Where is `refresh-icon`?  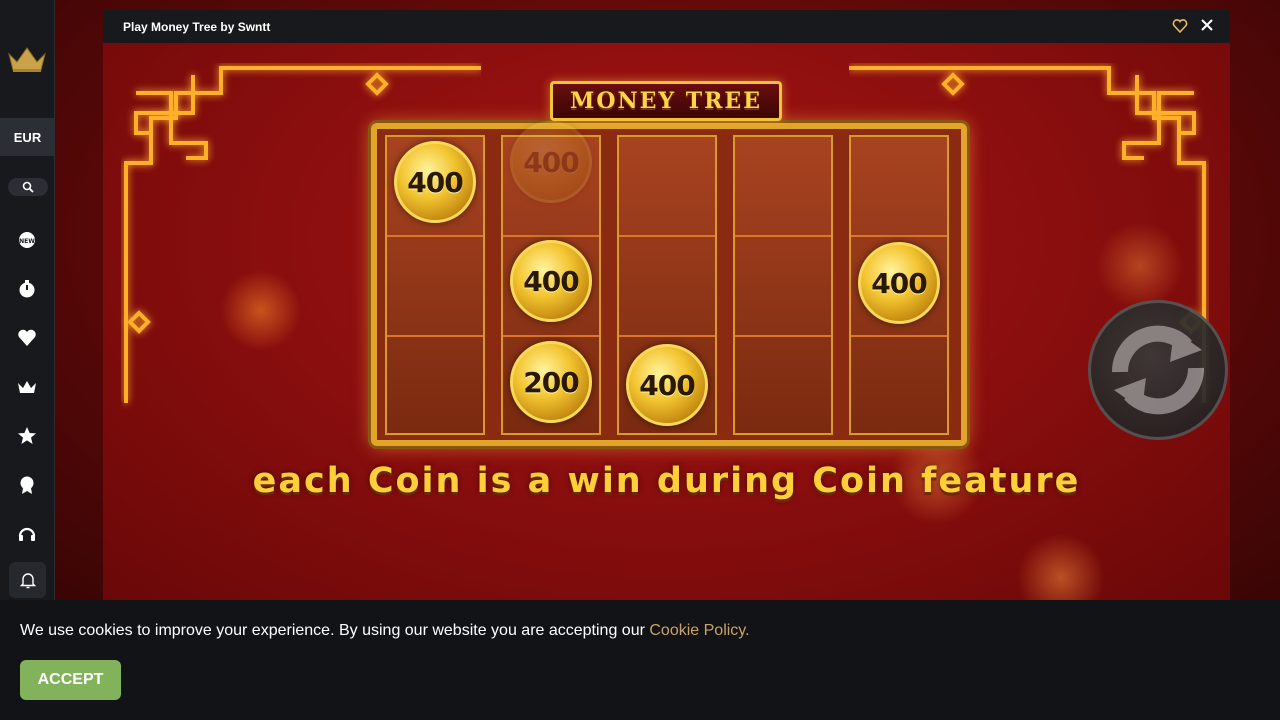
refresh-icon is located at coordinates (1158, 370).